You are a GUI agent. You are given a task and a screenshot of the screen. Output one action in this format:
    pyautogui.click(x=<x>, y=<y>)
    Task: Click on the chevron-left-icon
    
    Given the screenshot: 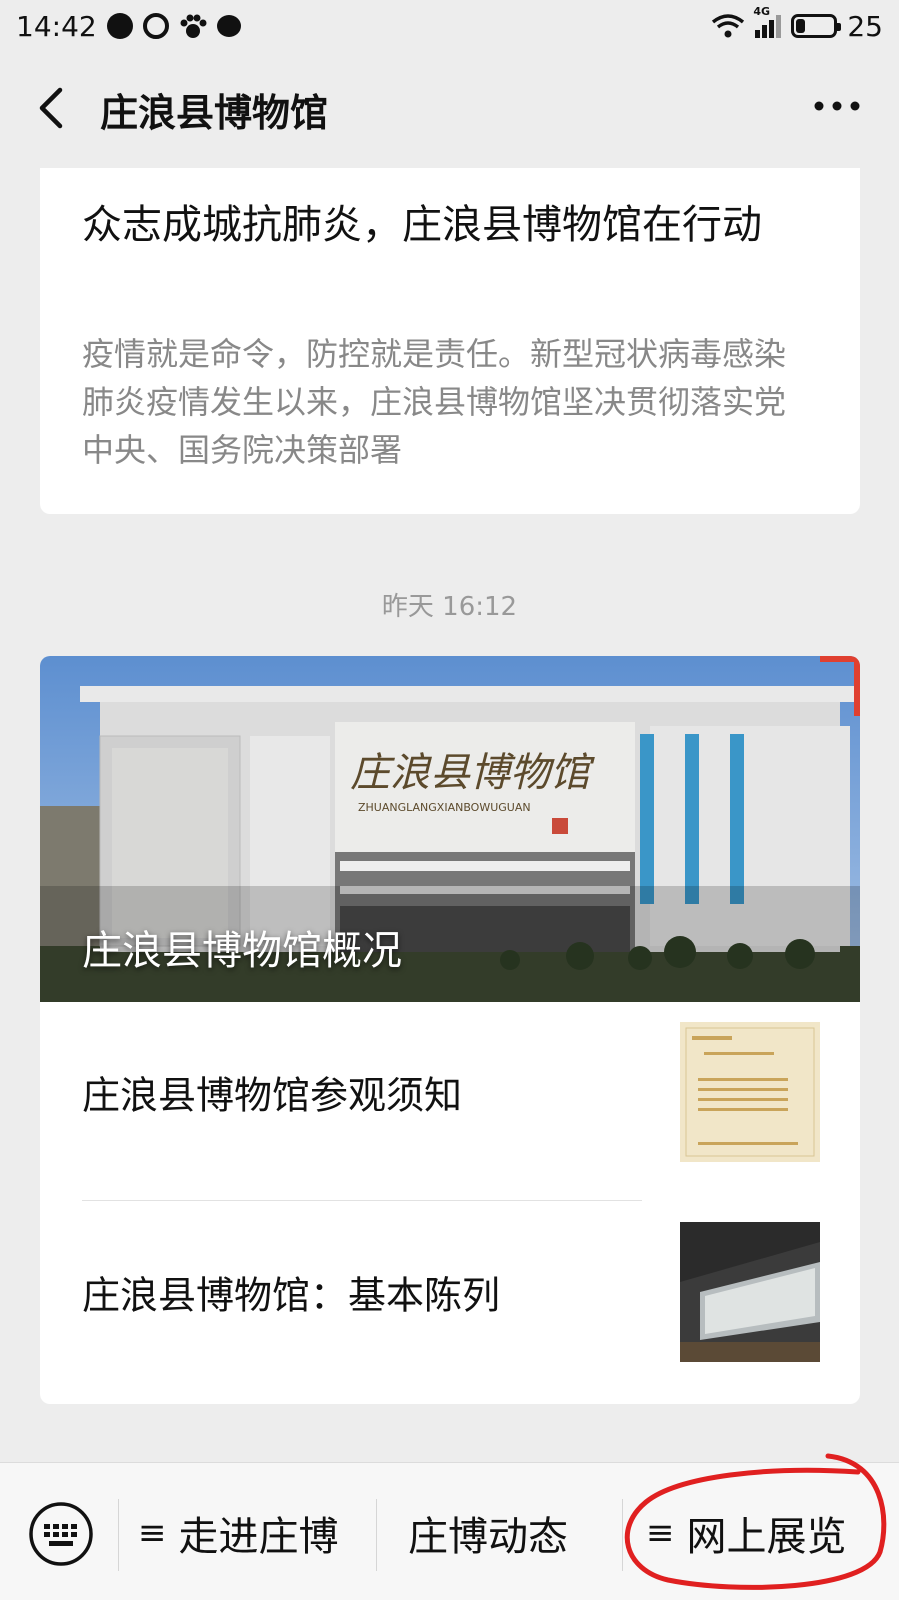 What is the action you would take?
    pyautogui.click(x=54, y=108)
    